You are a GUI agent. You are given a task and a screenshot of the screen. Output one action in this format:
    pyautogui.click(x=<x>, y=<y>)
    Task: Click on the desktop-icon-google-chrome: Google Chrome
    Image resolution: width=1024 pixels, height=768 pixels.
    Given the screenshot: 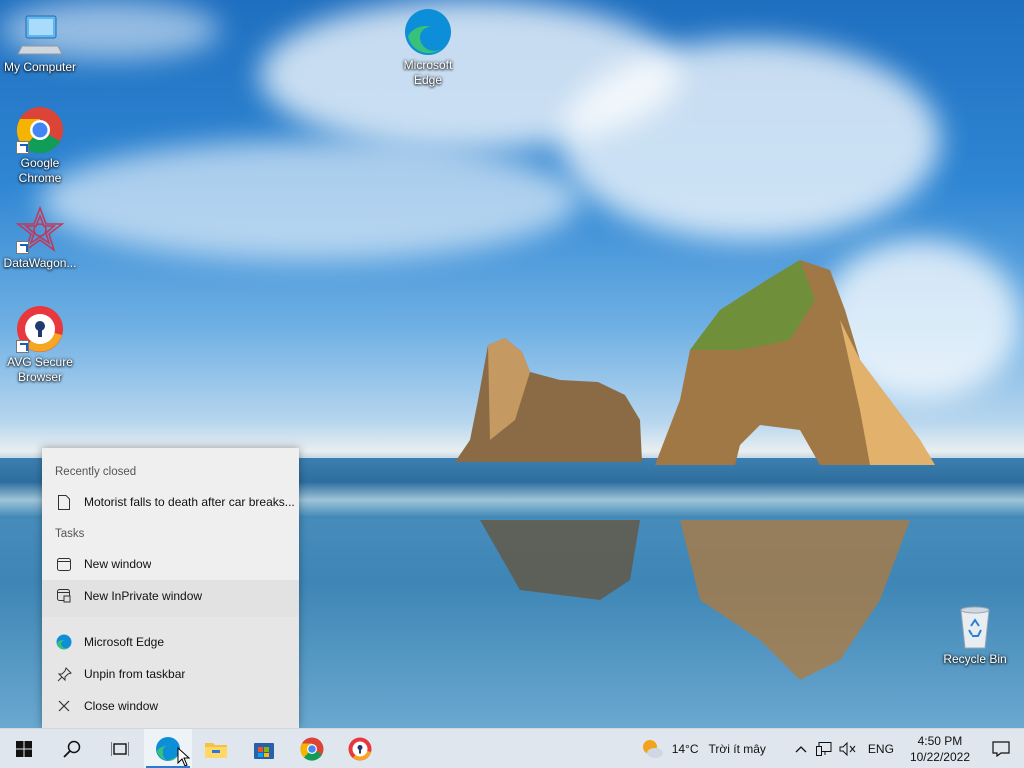 What is the action you would take?
    pyautogui.click(x=40, y=146)
    